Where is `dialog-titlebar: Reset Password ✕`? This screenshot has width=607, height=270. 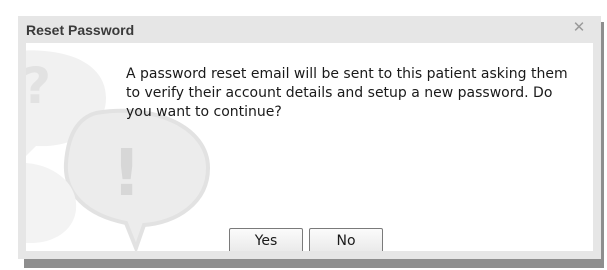 dialog-titlebar: Reset Password ✕ is located at coordinates (309, 29).